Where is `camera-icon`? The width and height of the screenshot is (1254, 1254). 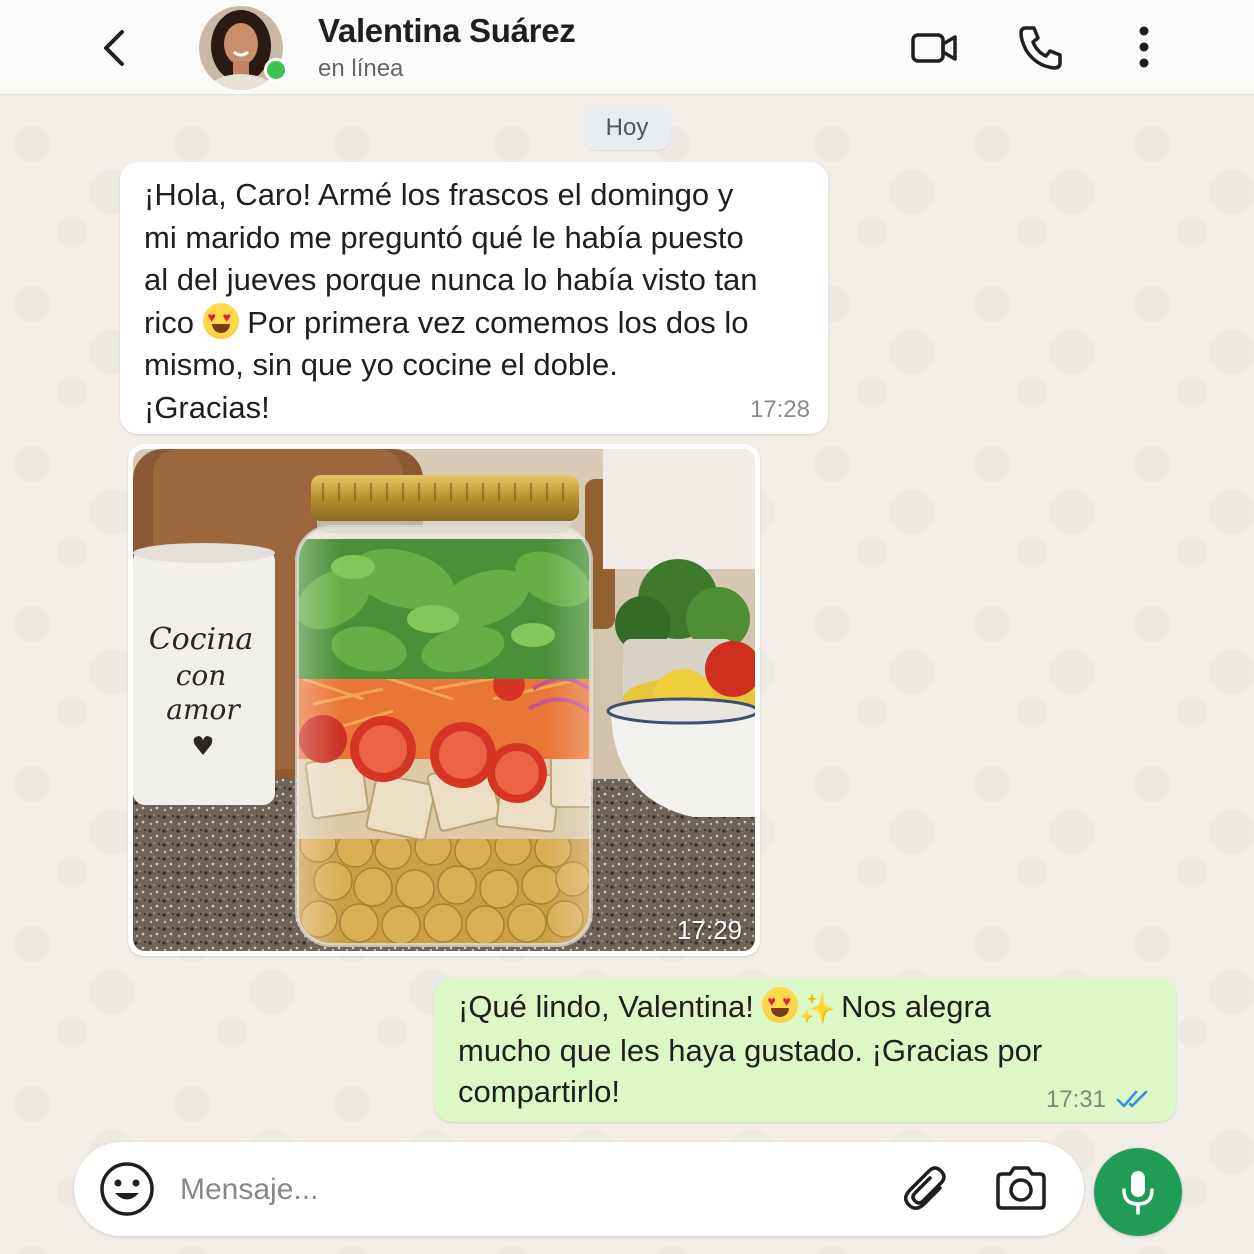 camera-icon is located at coordinates (1021, 1188).